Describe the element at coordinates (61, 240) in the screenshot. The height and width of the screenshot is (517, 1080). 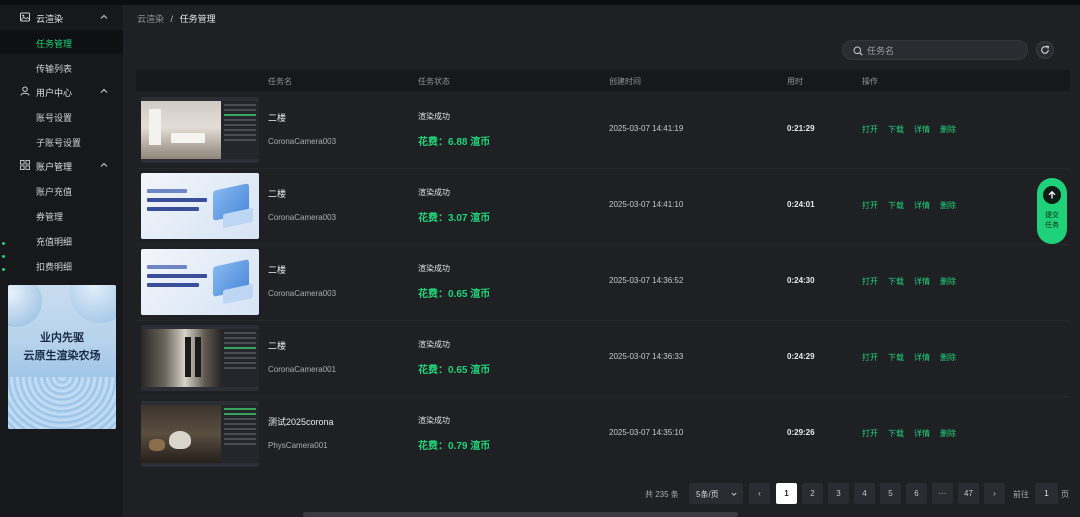
I see `sidebar-item-recharge-detail: 充值明细` at that location.